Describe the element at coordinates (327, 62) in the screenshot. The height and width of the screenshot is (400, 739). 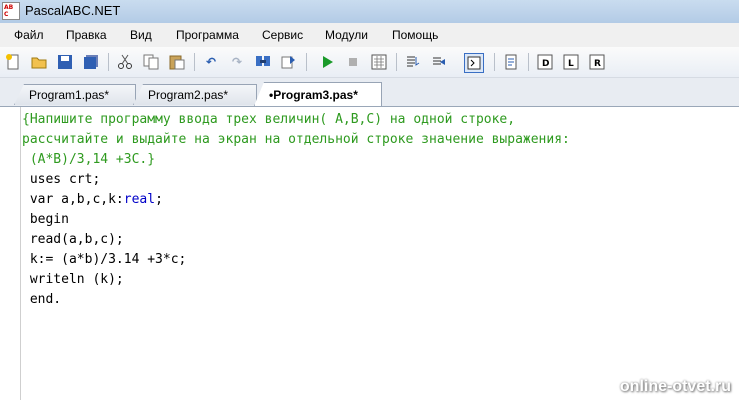
I see `run-icon` at that location.